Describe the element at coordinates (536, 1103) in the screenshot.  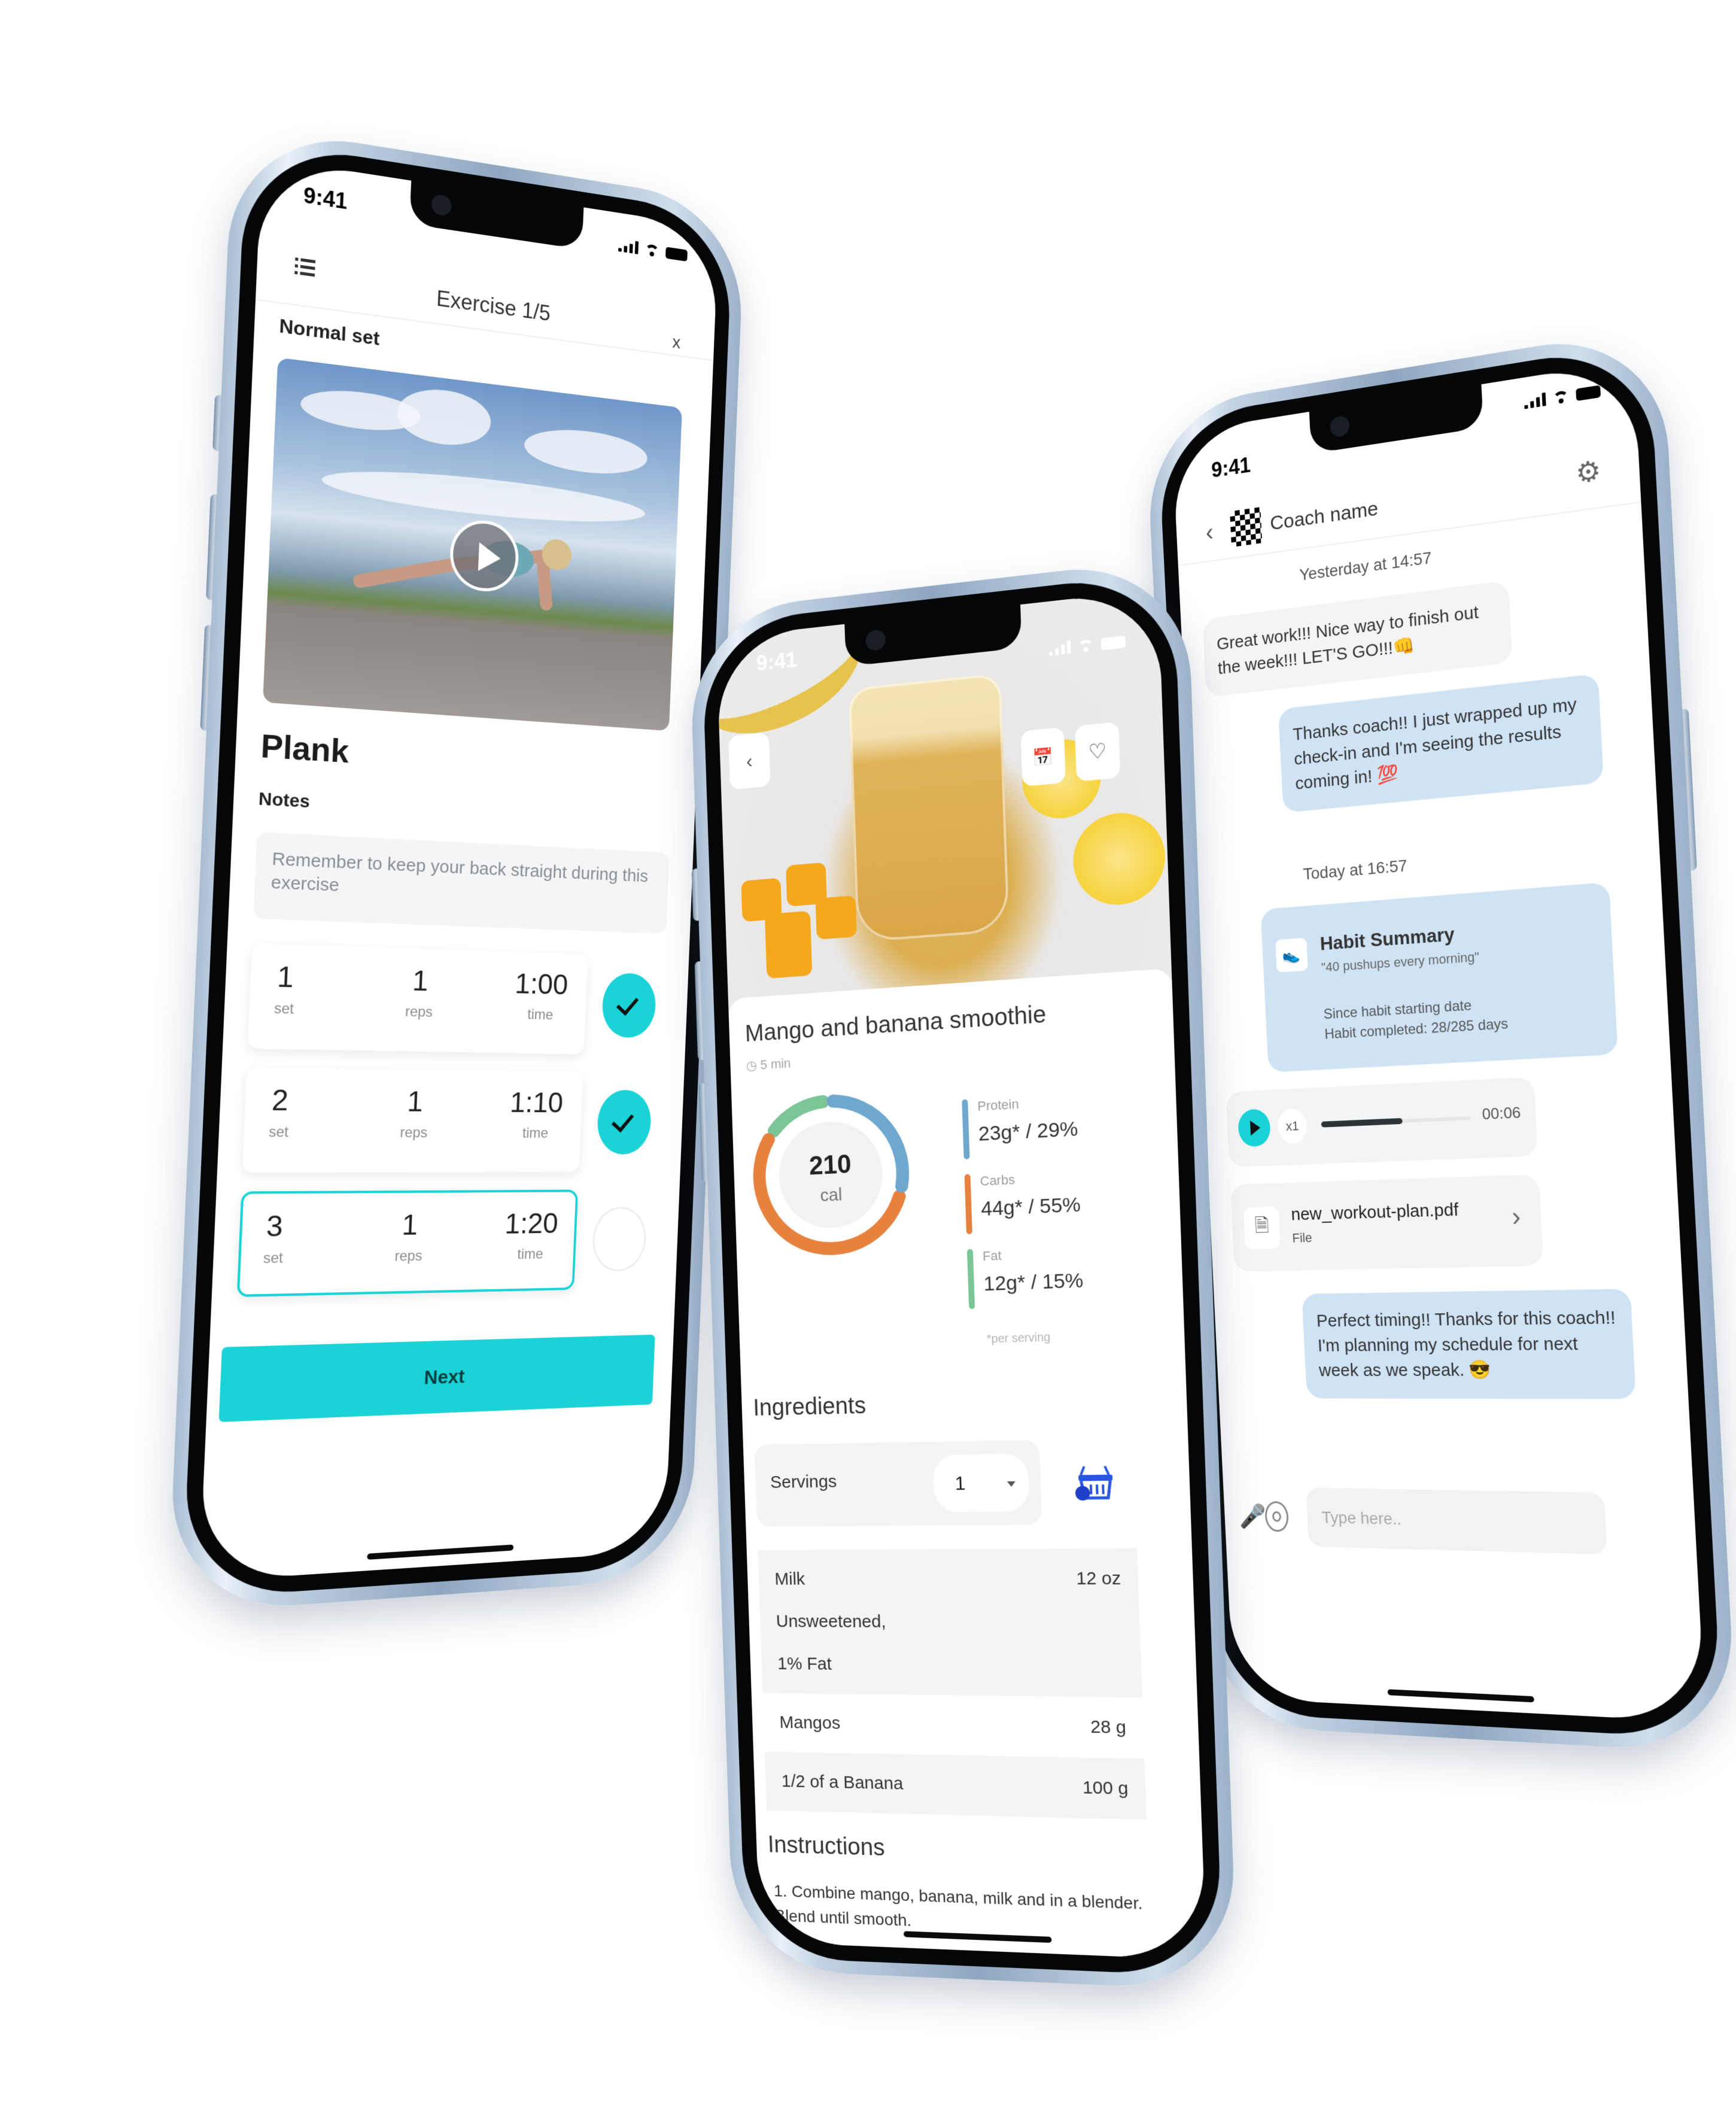
I see `time-value: 1:10` at that location.